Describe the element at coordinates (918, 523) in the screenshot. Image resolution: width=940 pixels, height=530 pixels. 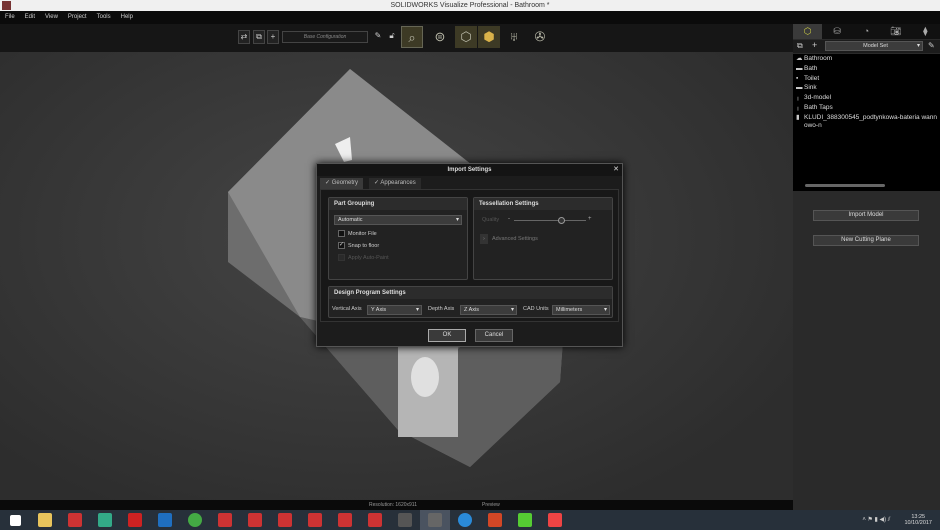
I see `clock-date: 10/10/2017` at that location.